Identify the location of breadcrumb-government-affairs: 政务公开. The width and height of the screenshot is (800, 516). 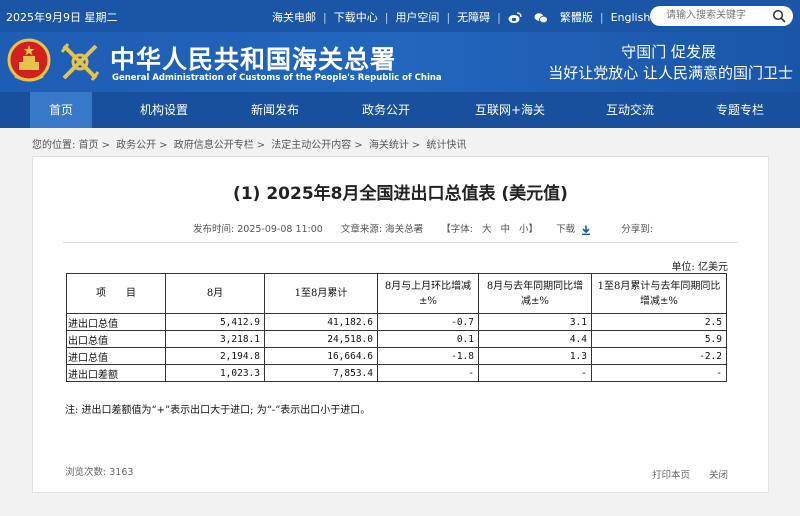
(136, 145).